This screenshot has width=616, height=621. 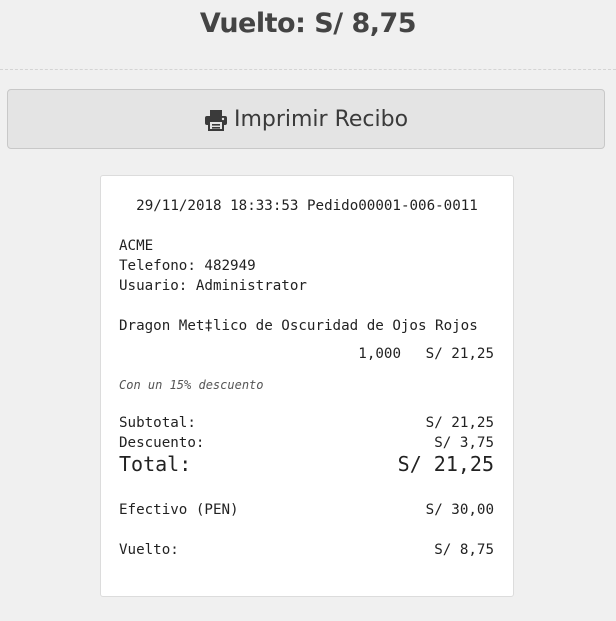 What do you see at coordinates (157, 423) in the screenshot?
I see `subtotal-label: Subtotal:` at bounding box center [157, 423].